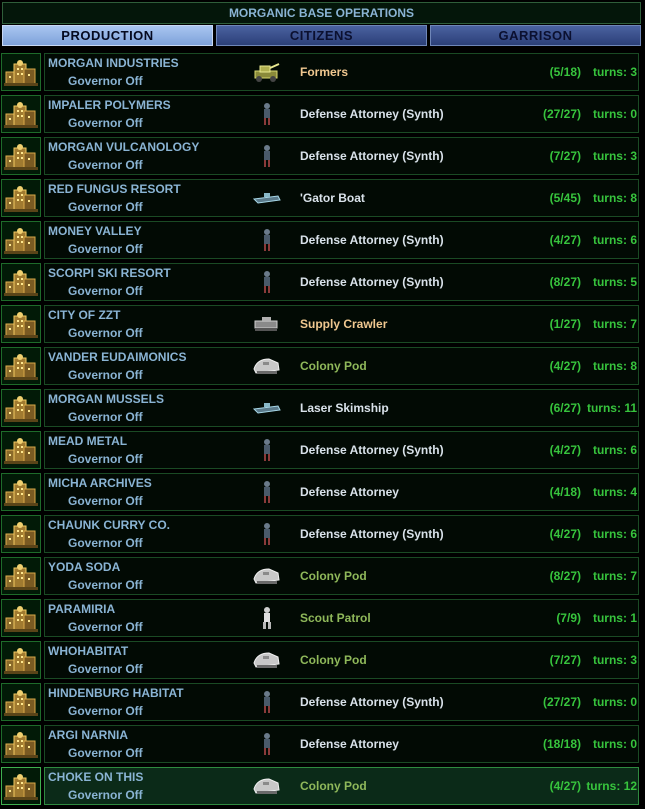 The image size is (645, 809). Describe the element at coordinates (84, 315) in the screenshot. I see `base-name: CITY OF ZZT` at that location.